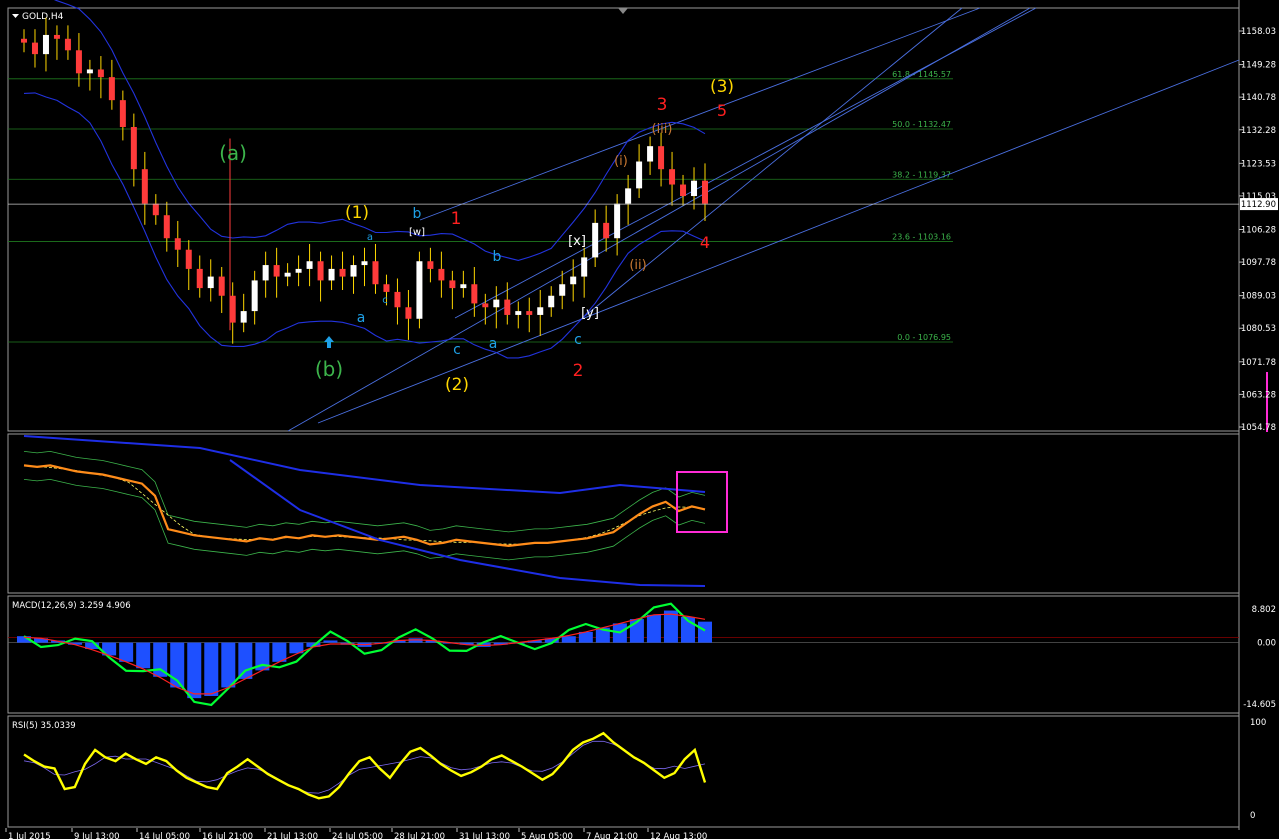 Image resolution: width=1279 pixels, height=839 pixels. I want to click on time-tick-label: 12 Aug 13:00, so click(678, 835).